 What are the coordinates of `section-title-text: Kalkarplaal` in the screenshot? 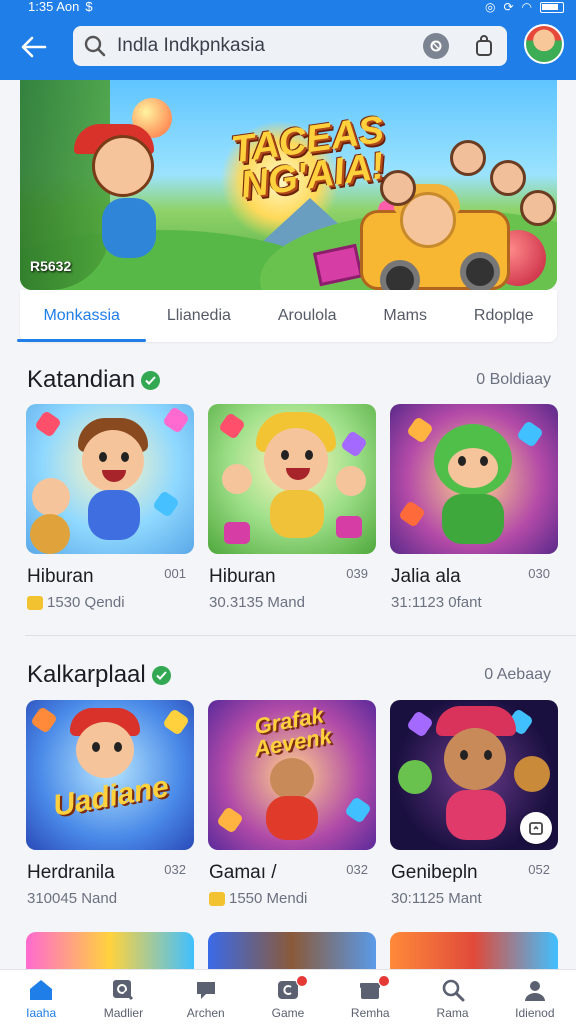 It's located at (86, 674).